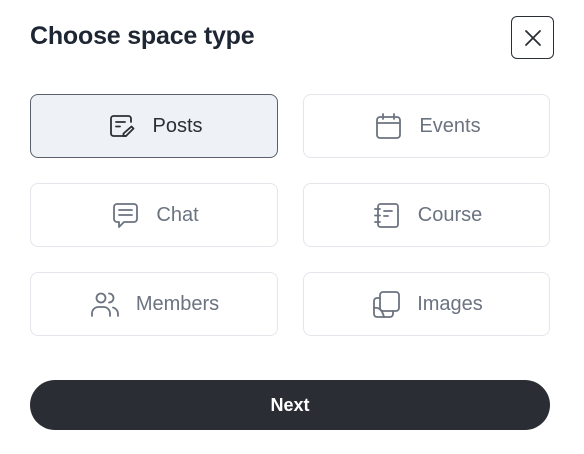  I want to click on close-button, so click(532, 37).